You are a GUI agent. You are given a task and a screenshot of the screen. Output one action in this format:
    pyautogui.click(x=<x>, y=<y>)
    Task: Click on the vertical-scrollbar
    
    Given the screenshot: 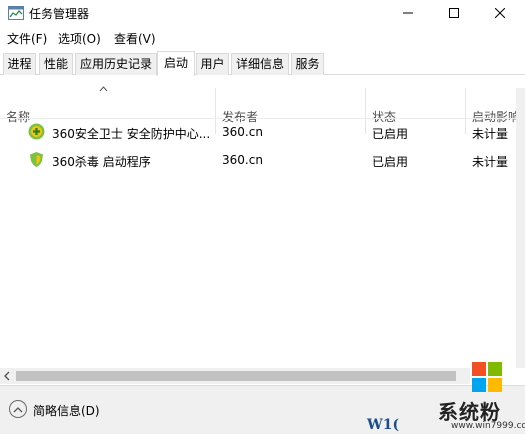 What is the action you would take?
    pyautogui.click(x=520, y=228)
    